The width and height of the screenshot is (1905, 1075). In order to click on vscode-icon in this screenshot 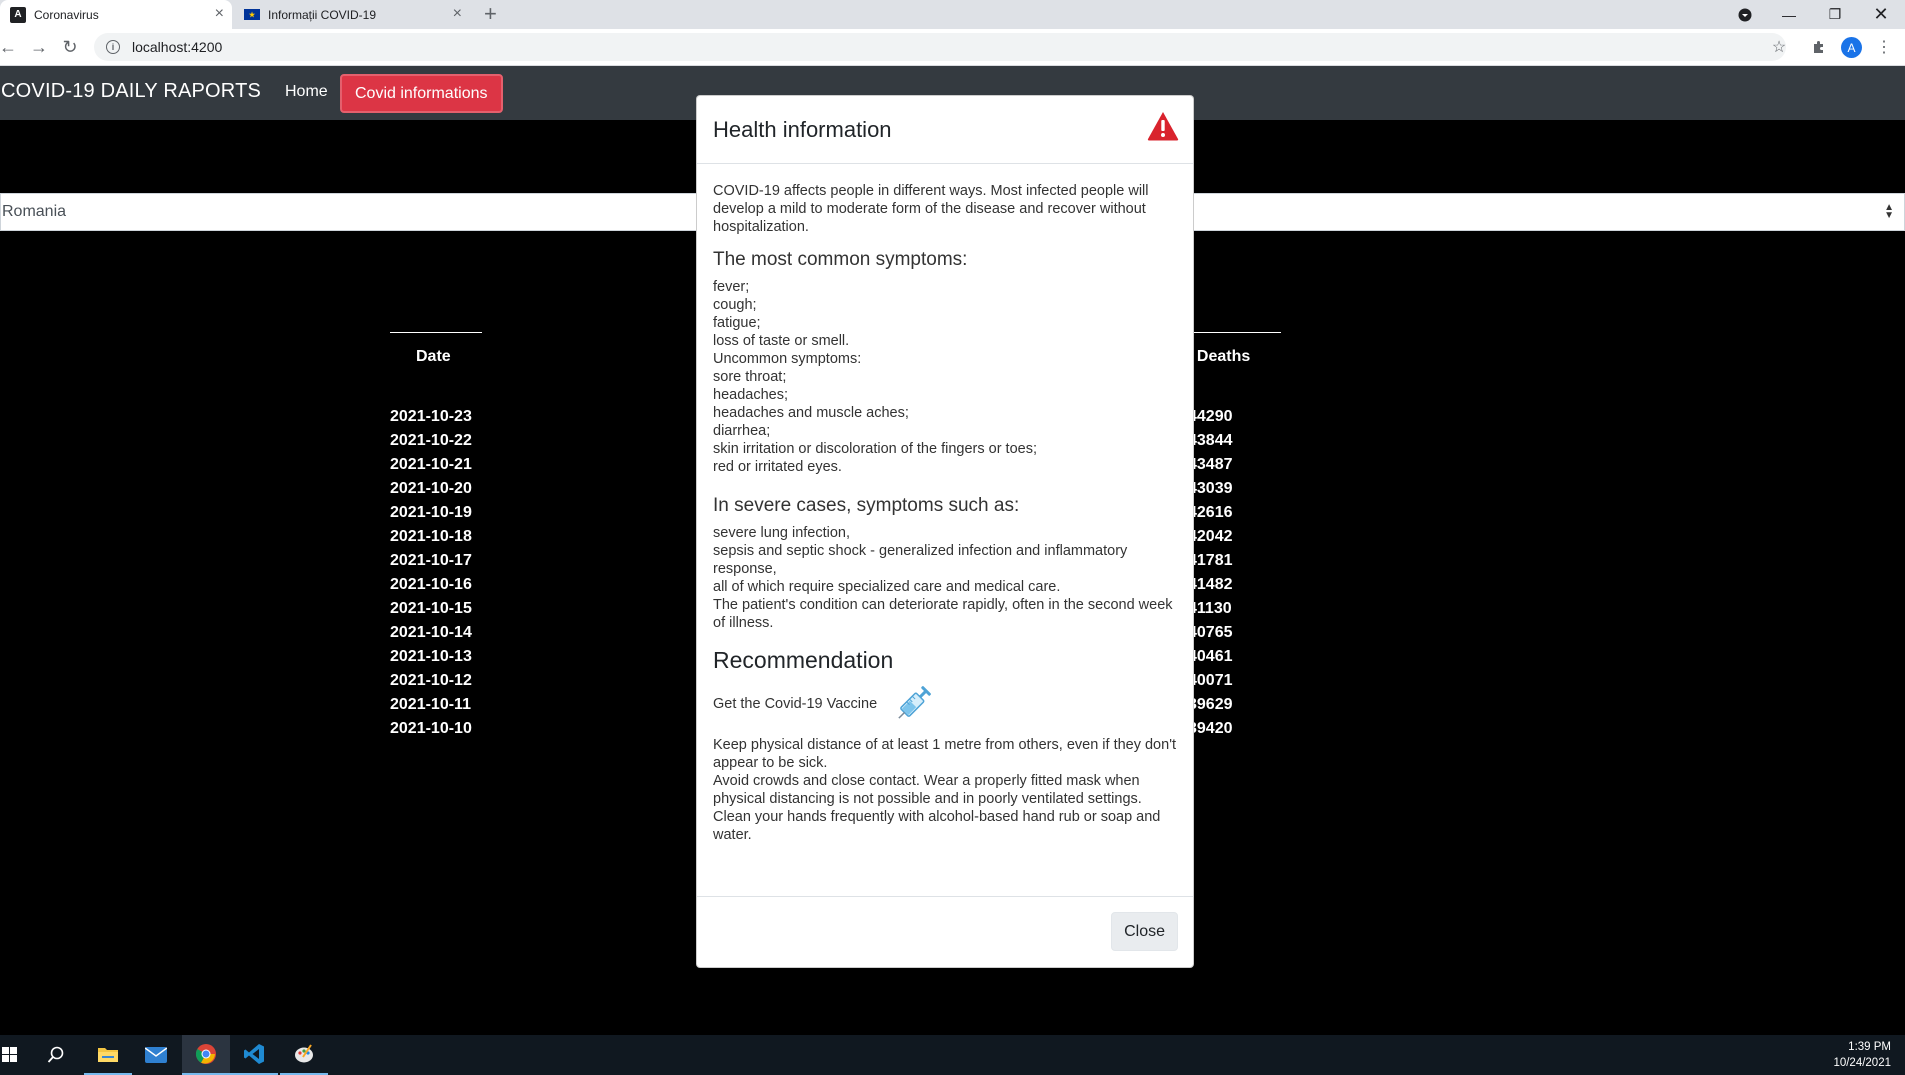, I will do `click(254, 1055)`.